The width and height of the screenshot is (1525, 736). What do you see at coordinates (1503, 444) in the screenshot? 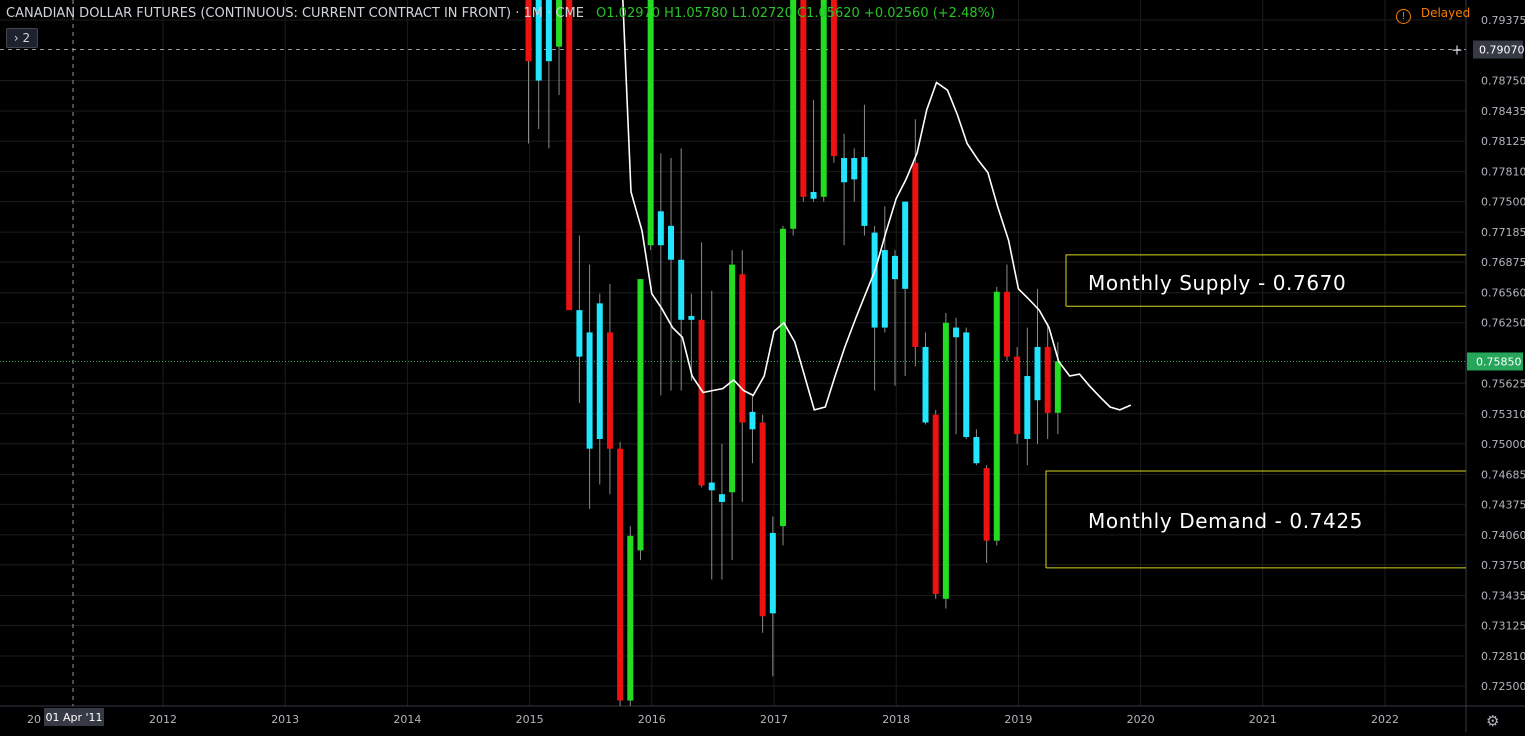
I see `price-tick-label: 0.75000` at bounding box center [1503, 444].